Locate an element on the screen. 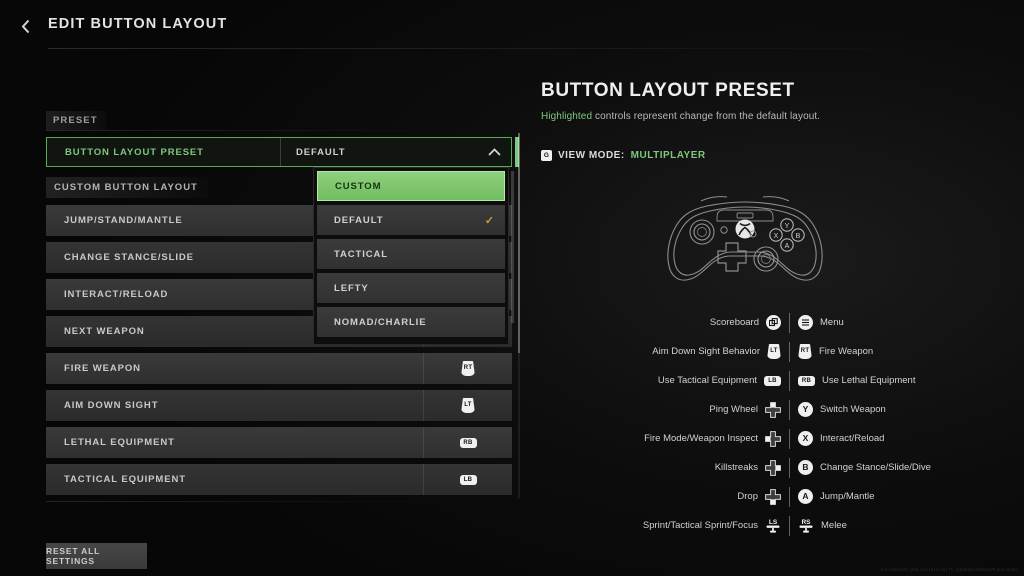 This screenshot has height=576, width=1024. top-header: EDIT BUTTON LAYOUT is located at coordinates (512, 25).